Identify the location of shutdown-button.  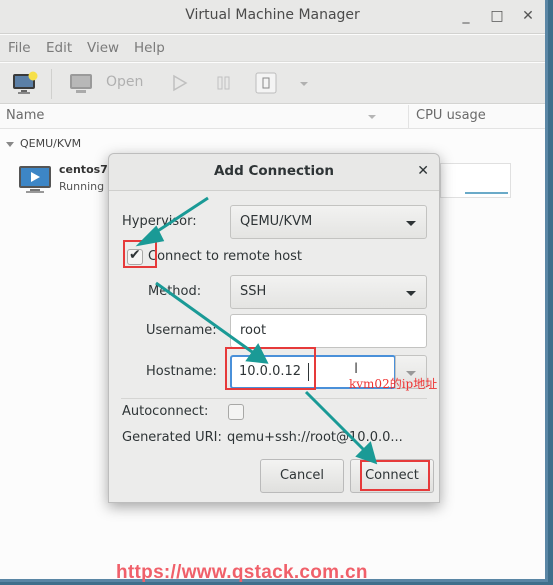
(266, 83).